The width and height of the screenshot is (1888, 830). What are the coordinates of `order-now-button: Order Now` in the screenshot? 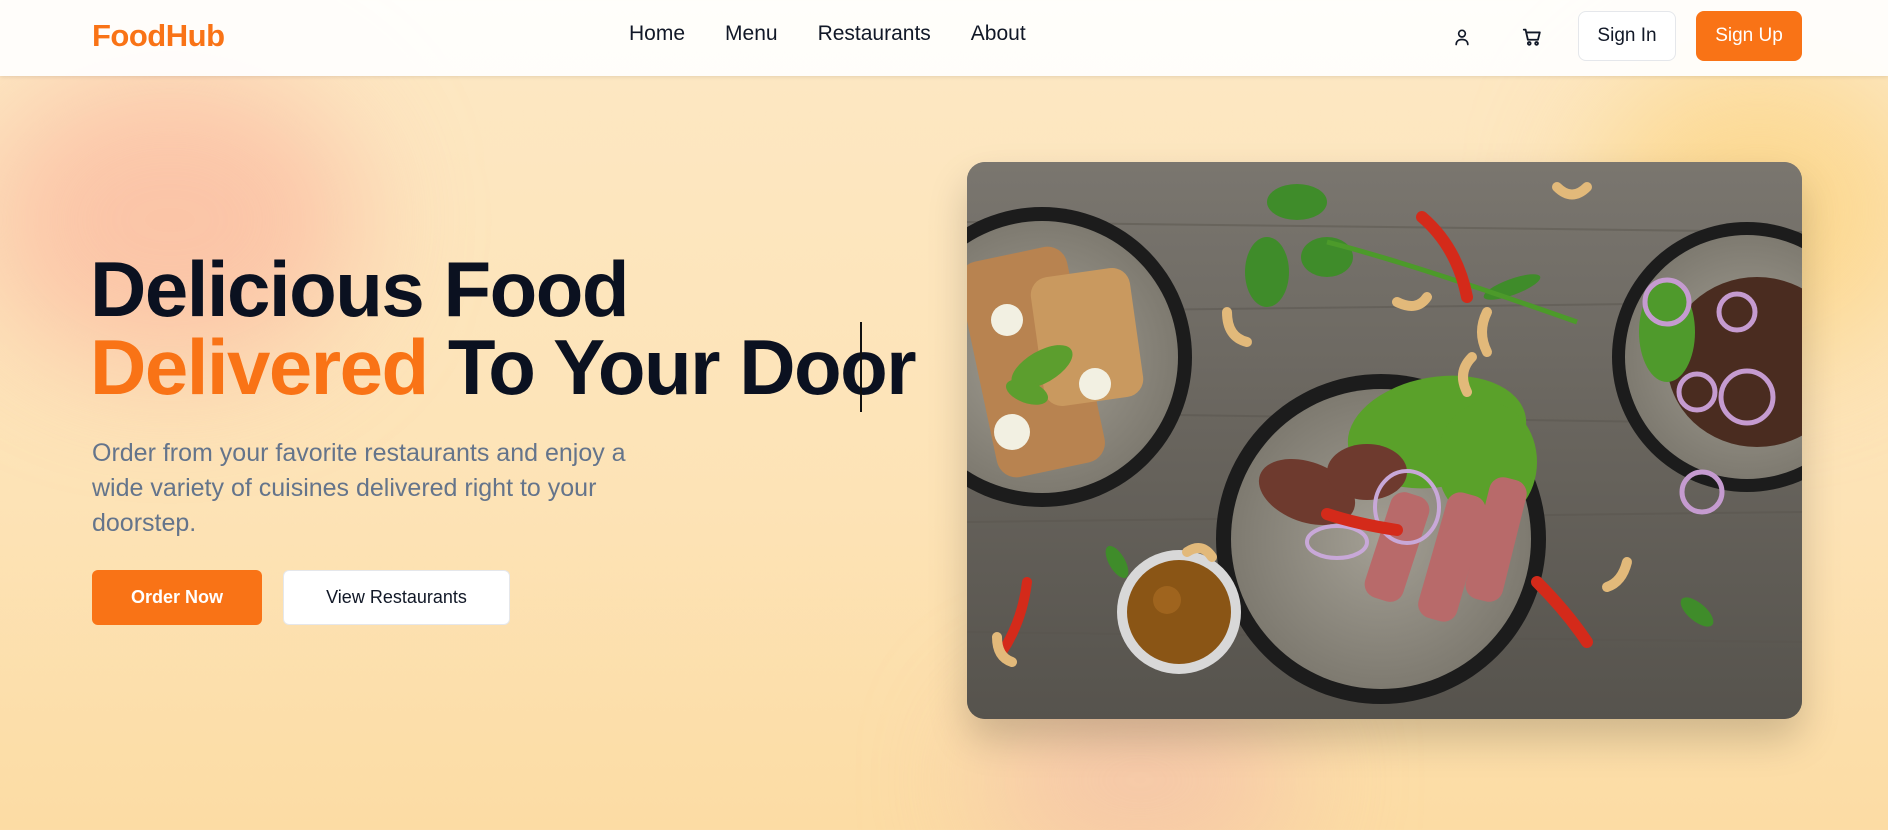 It's located at (177, 597).